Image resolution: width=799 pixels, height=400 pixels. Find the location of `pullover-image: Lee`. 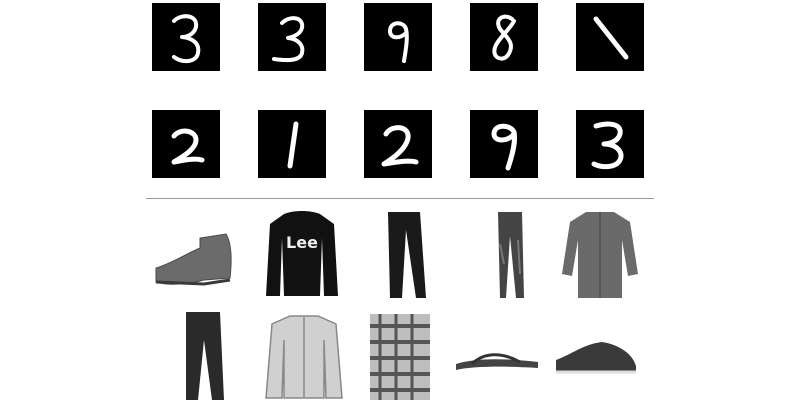

pullover-image: Lee is located at coordinates (302, 252).